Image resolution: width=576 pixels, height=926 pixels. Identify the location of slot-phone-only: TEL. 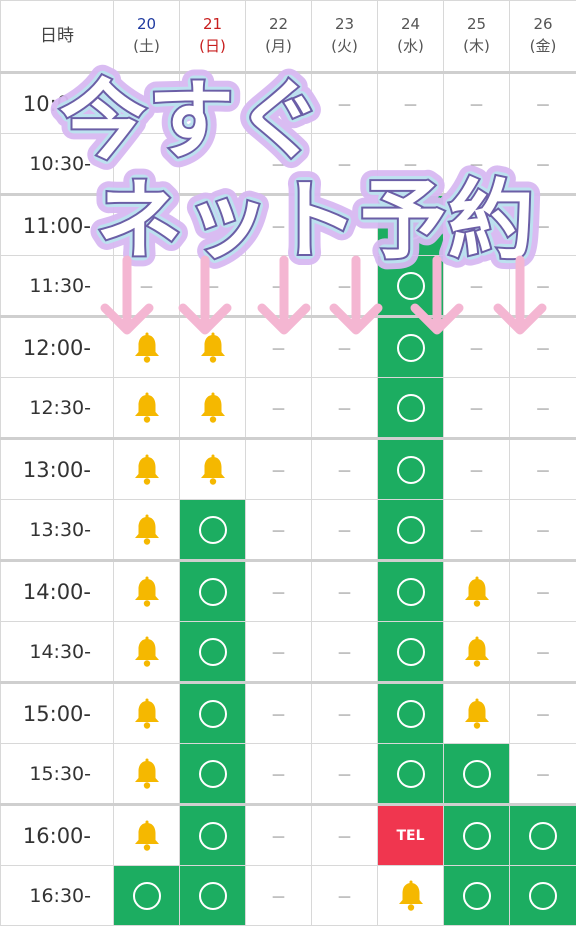
(411, 835).